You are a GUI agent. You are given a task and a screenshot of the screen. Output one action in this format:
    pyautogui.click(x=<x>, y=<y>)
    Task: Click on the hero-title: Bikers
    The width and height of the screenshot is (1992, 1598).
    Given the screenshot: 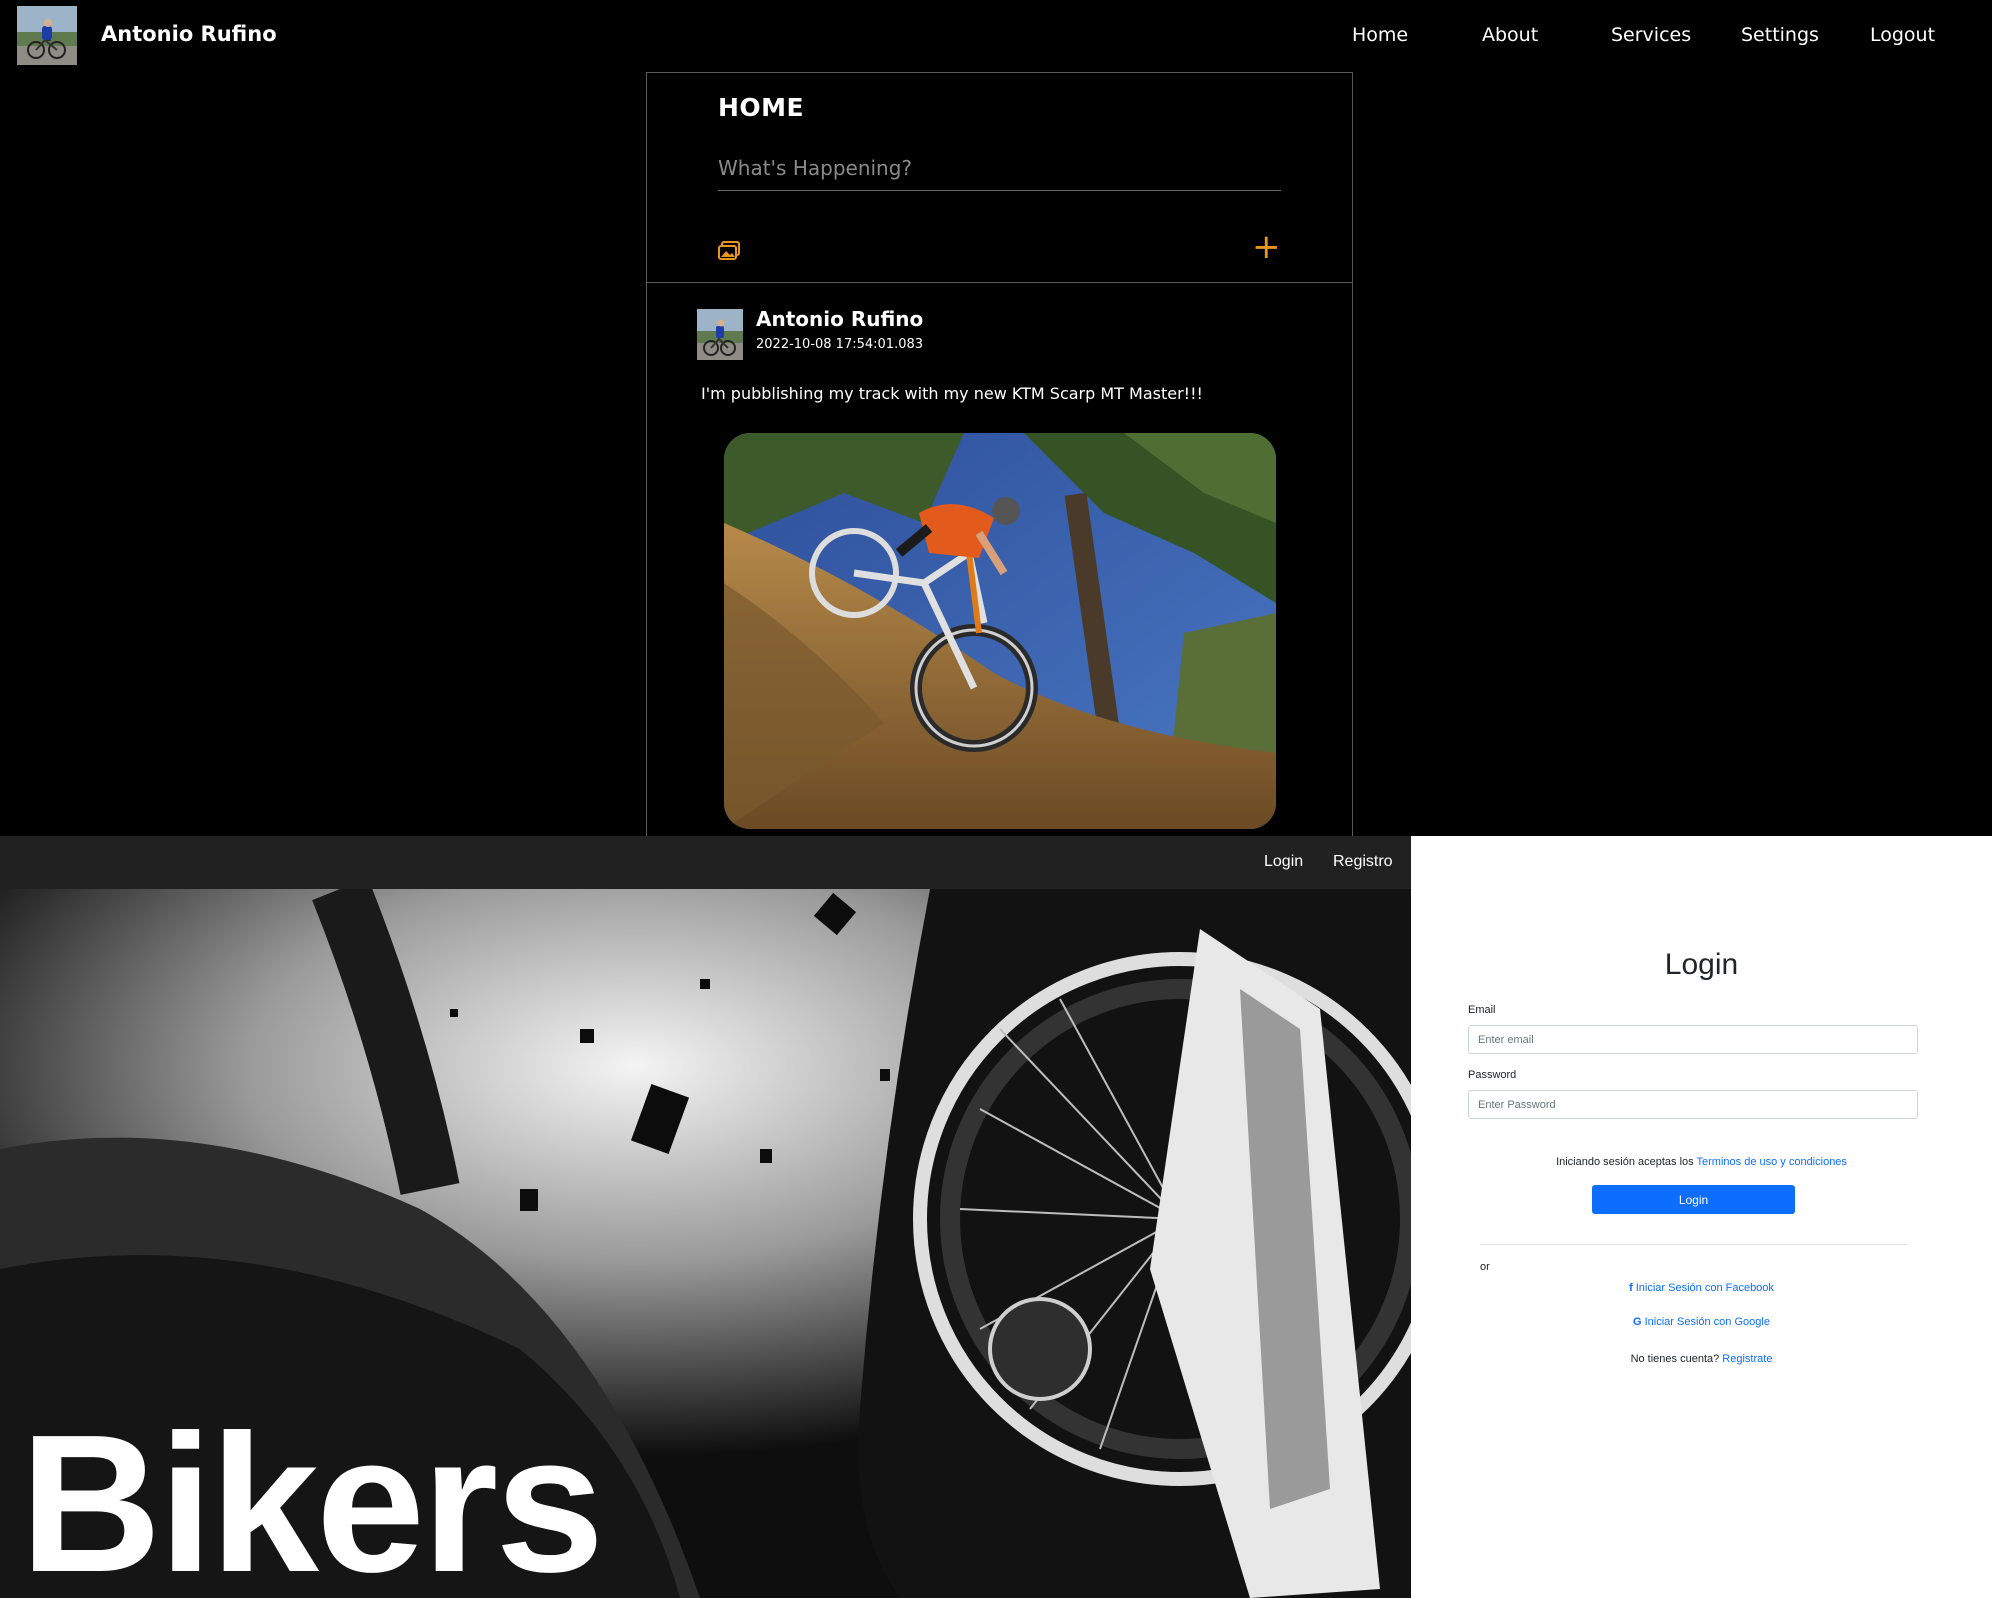 What is the action you would take?
    pyautogui.click(x=312, y=1496)
    